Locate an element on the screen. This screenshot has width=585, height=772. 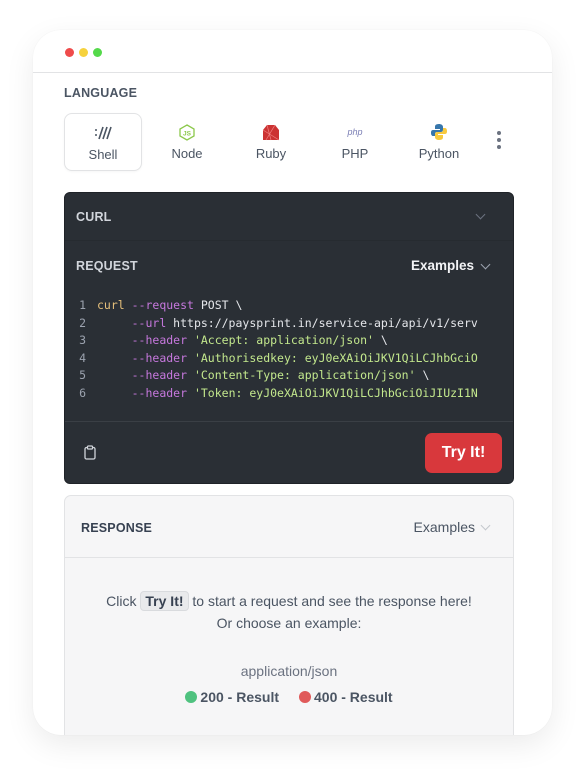
nodejs-icon: JS is located at coordinates (187, 132).